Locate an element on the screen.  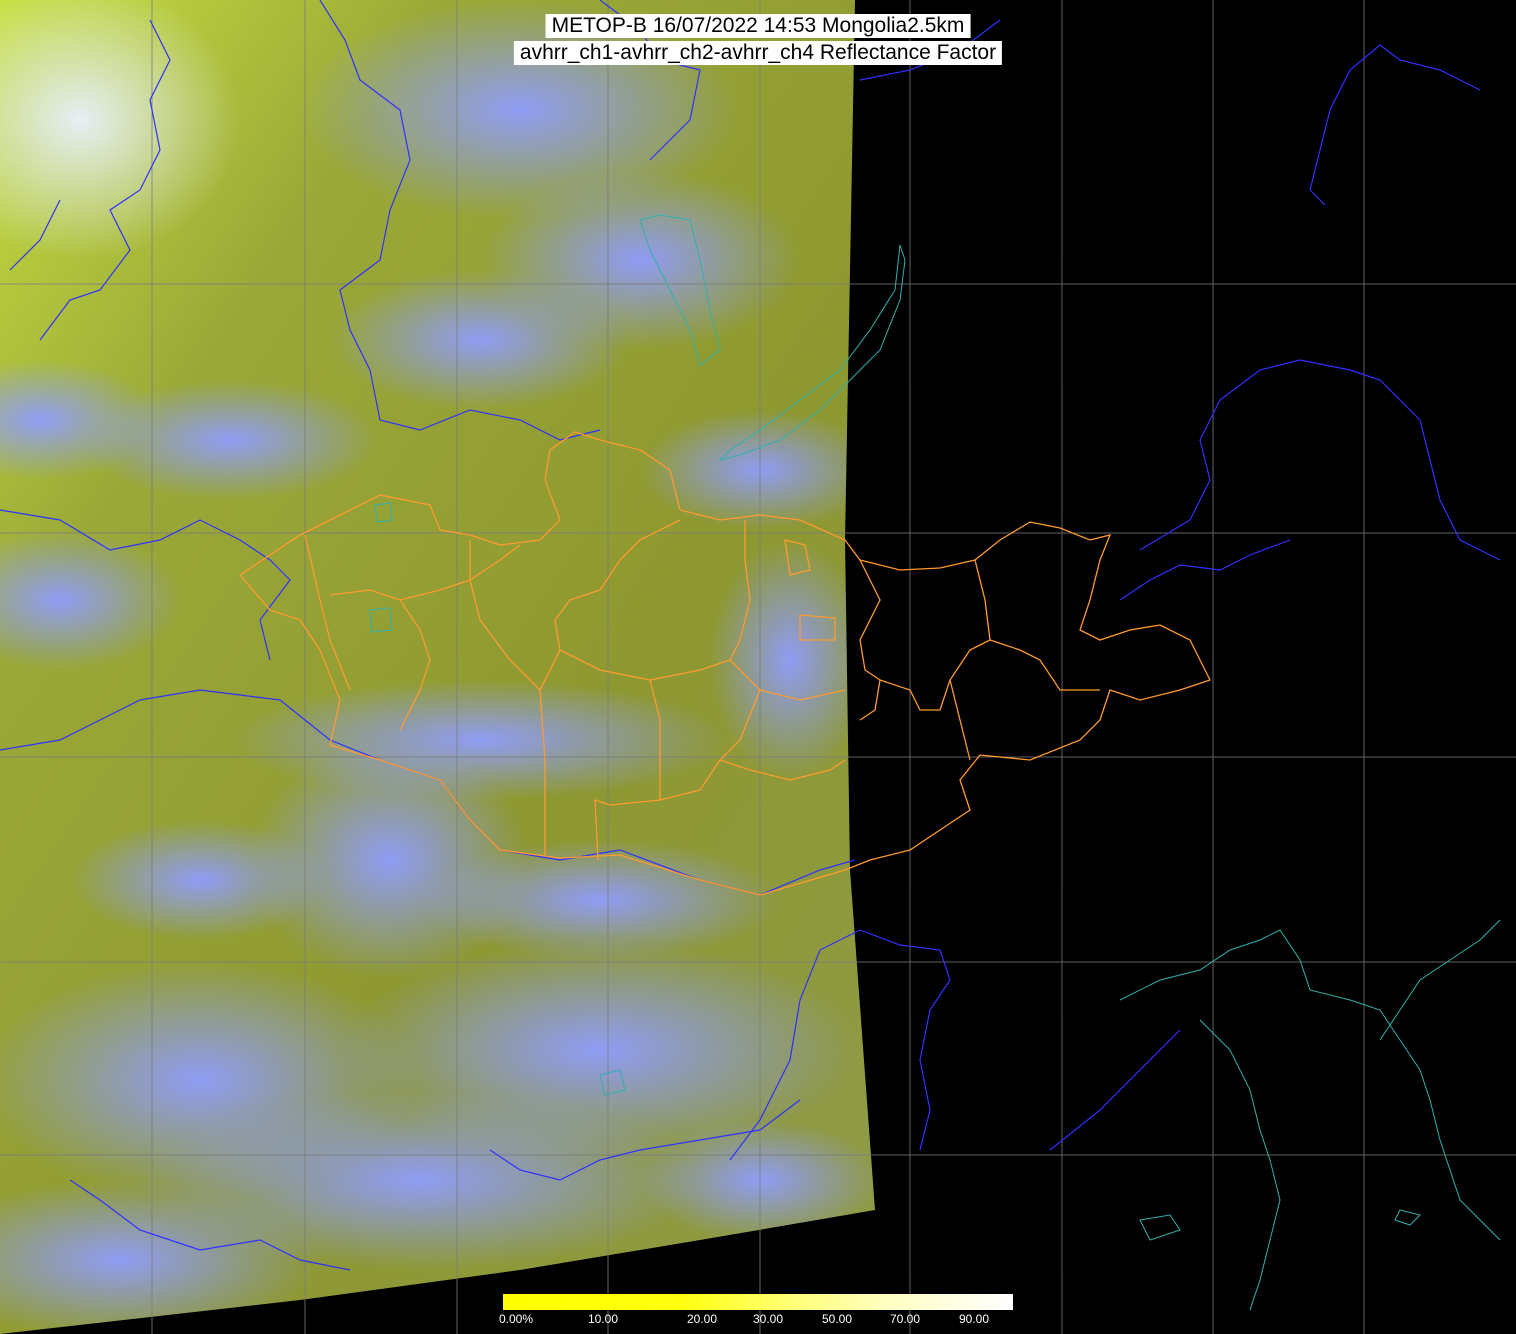
colorbar-tick-label: 10.00 is located at coordinates (603, 1319).